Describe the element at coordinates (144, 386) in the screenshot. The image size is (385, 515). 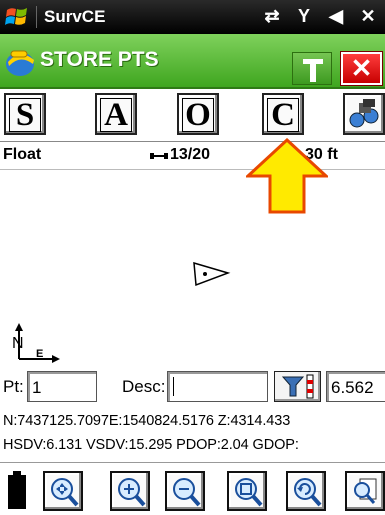
I see `desc-label: Desc:` at that location.